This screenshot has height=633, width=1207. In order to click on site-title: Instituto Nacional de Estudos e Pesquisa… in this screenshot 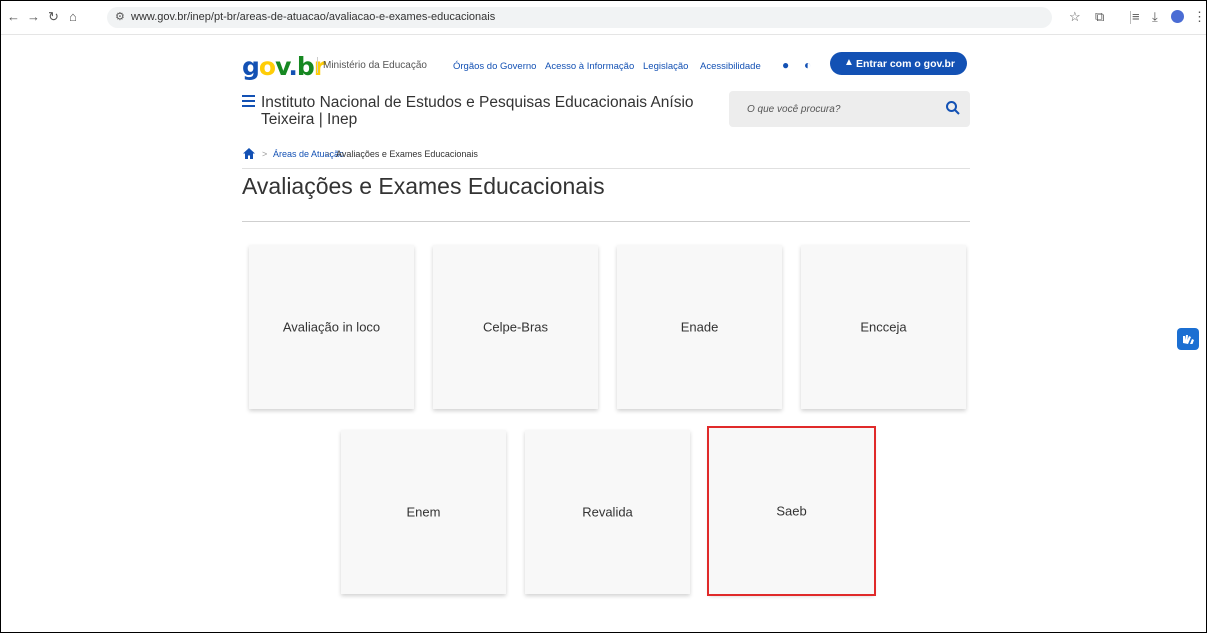, I will do `click(481, 111)`.